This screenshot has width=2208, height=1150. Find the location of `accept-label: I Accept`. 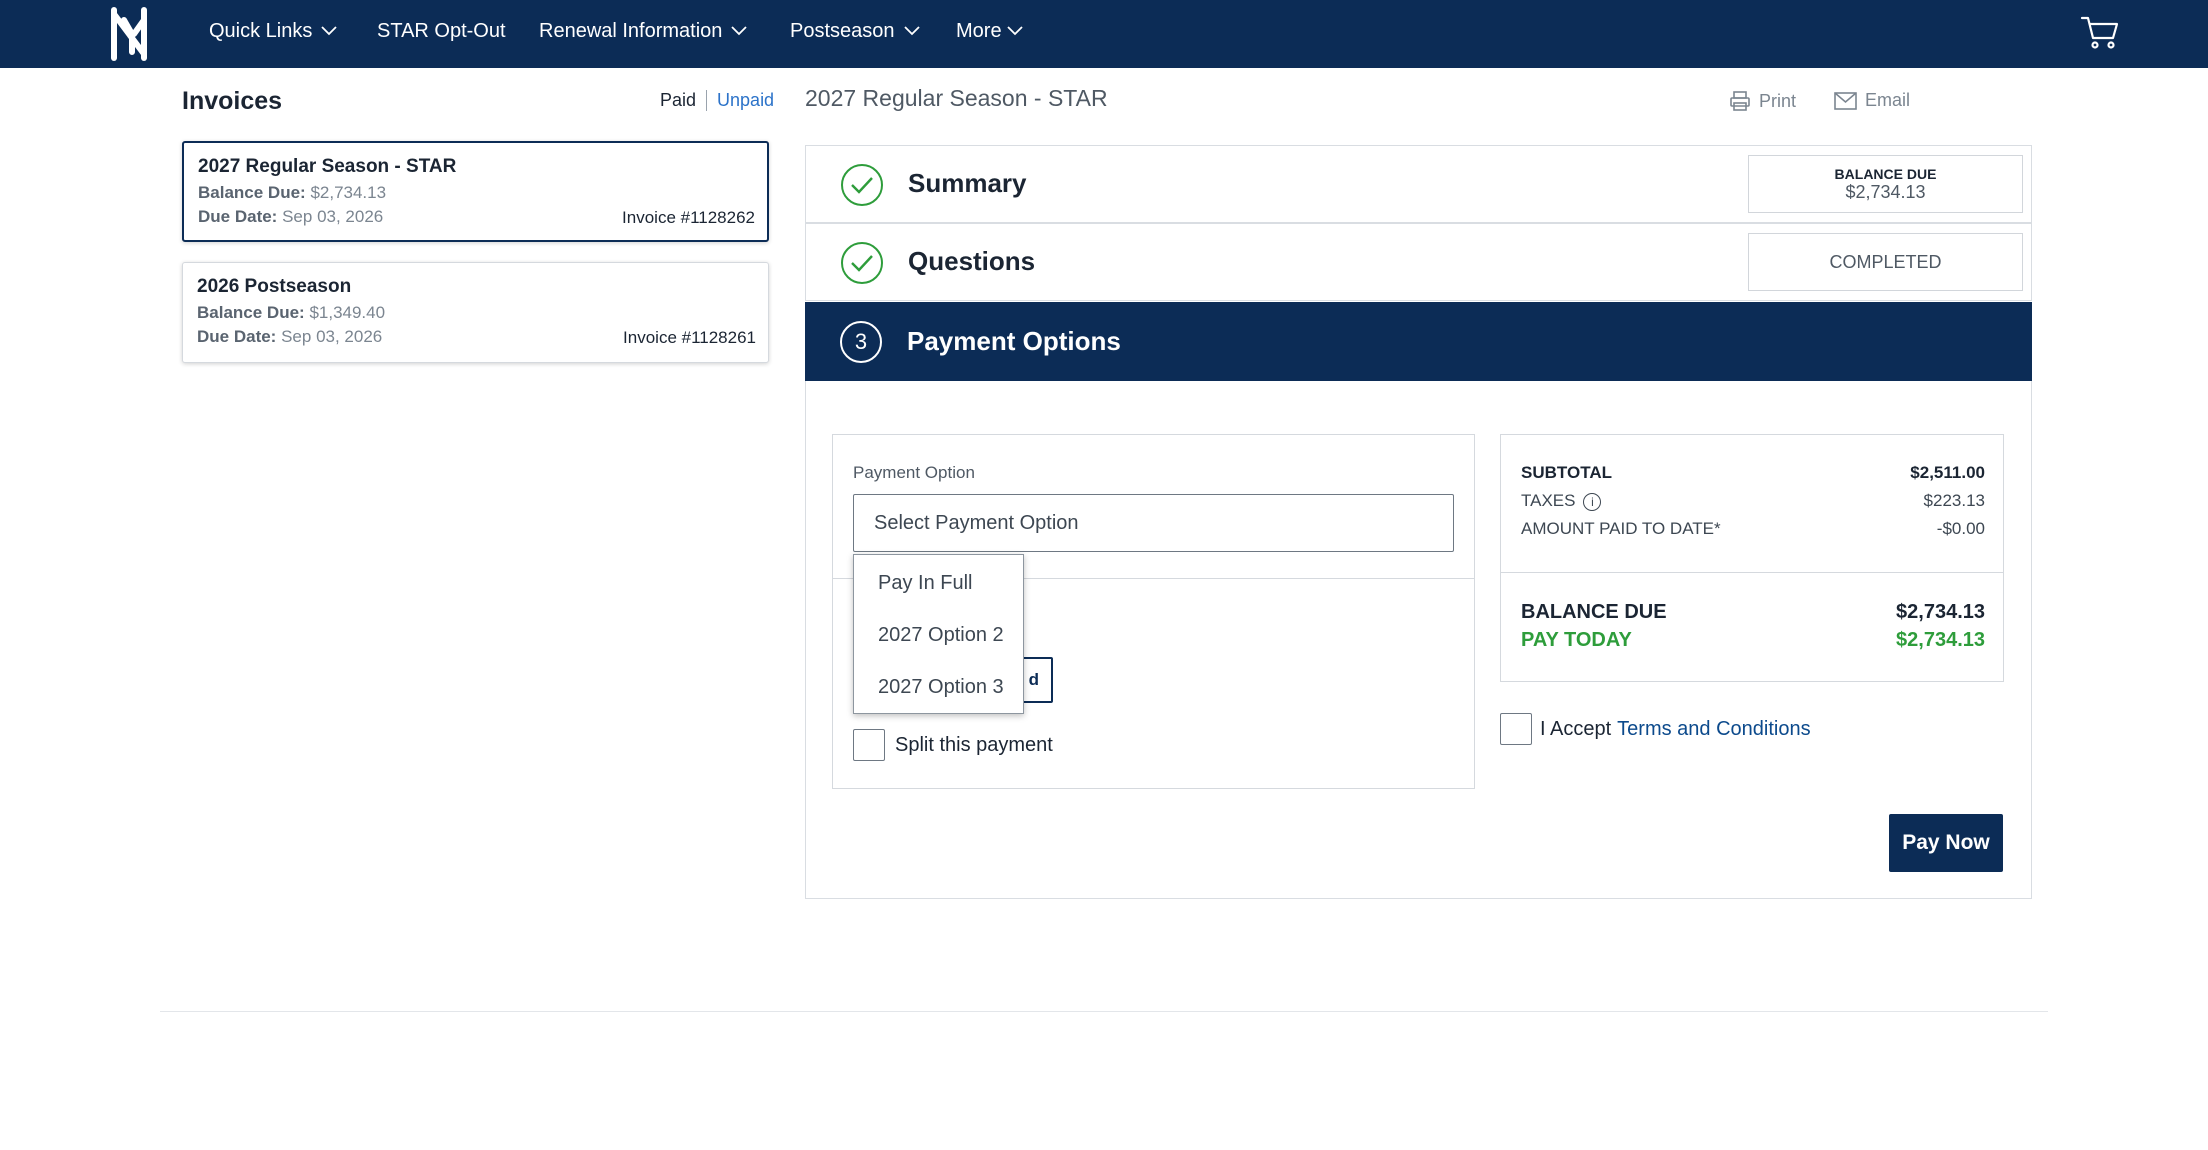

accept-label: I Accept is located at coordinates (1576, 728).